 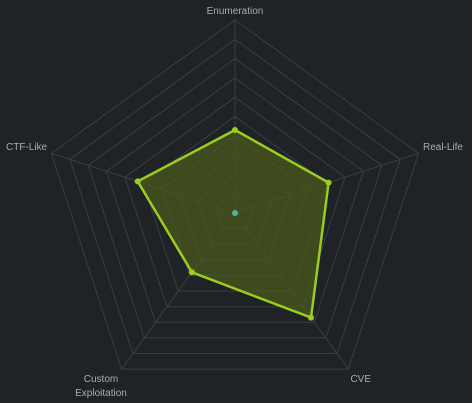 I want to click on center-point, so click(x=235, y=213).